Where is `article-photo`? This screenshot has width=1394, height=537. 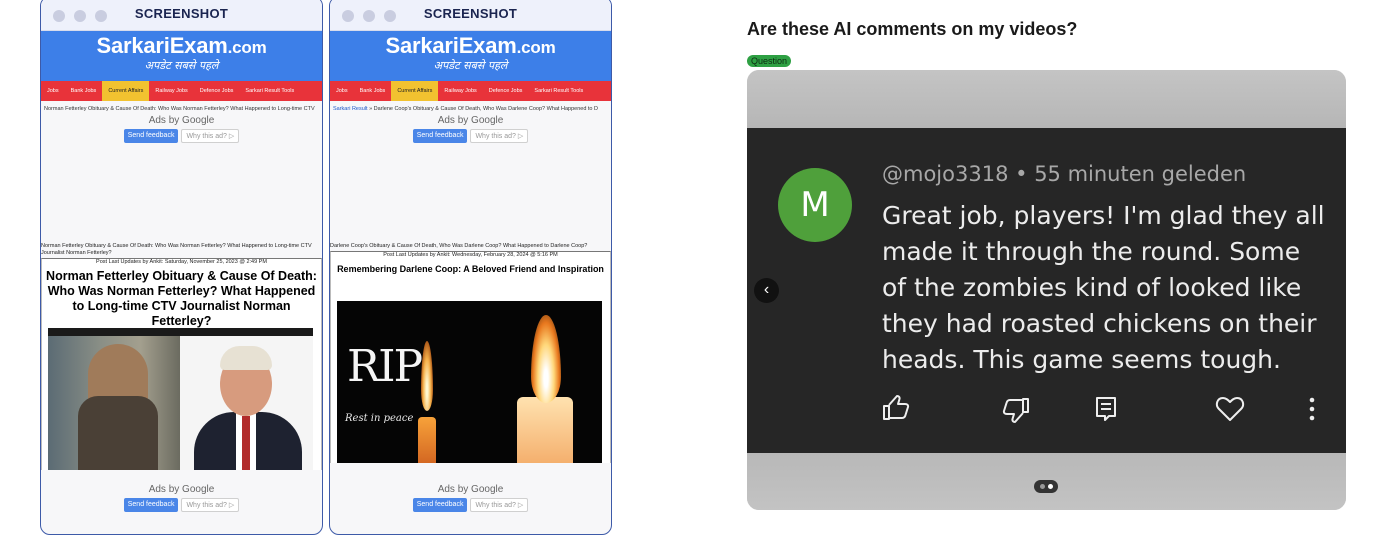 article-photo is located at coordinates (180, 399).